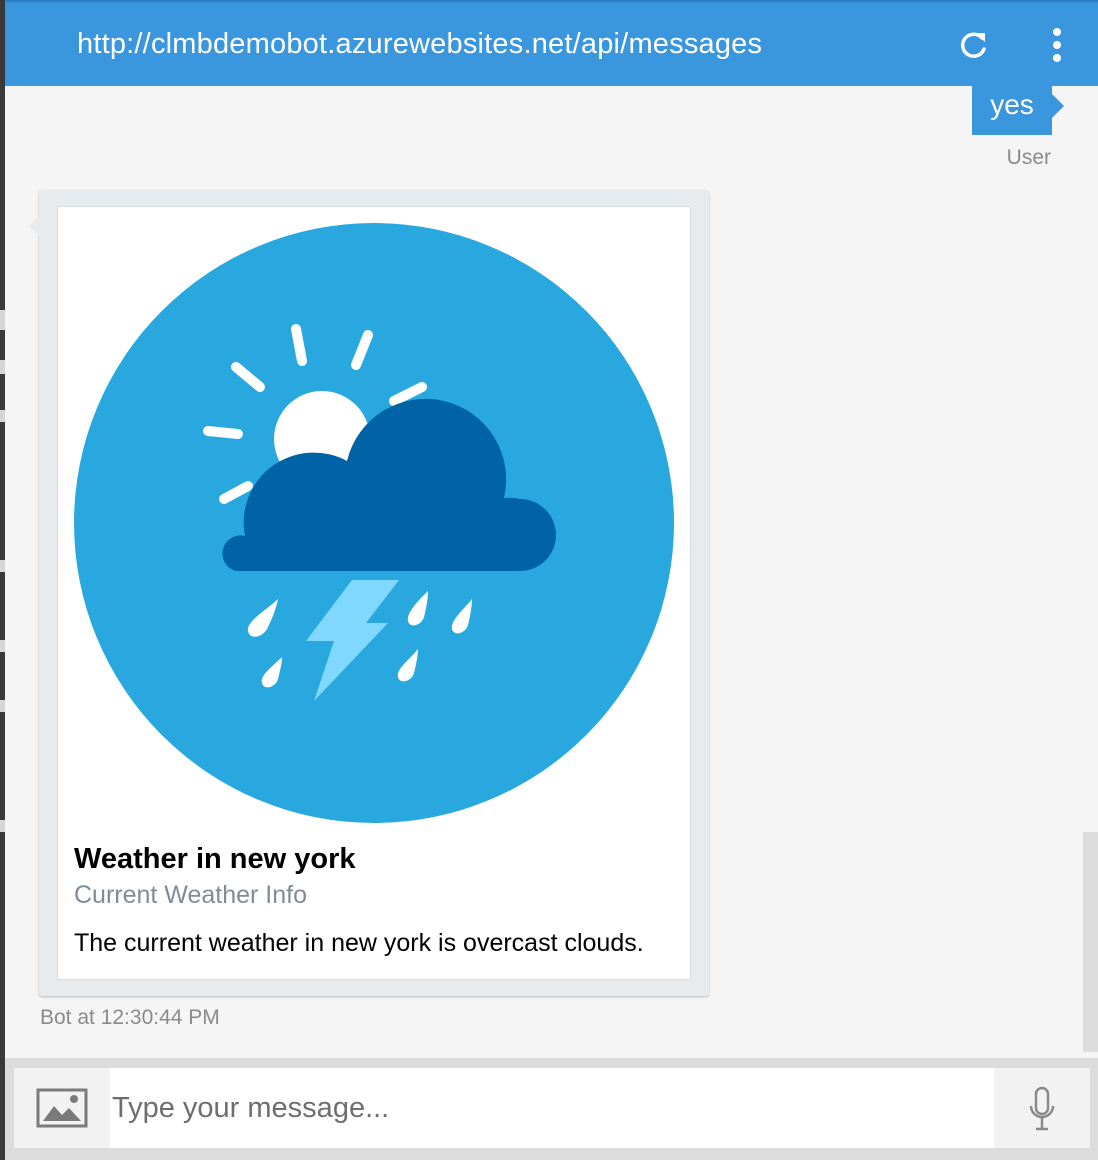  Describe the element at coordinates (130, 1017) in the screenshot. I see `bot-timestamp: Bot at 12:30:44 PM` at that location.